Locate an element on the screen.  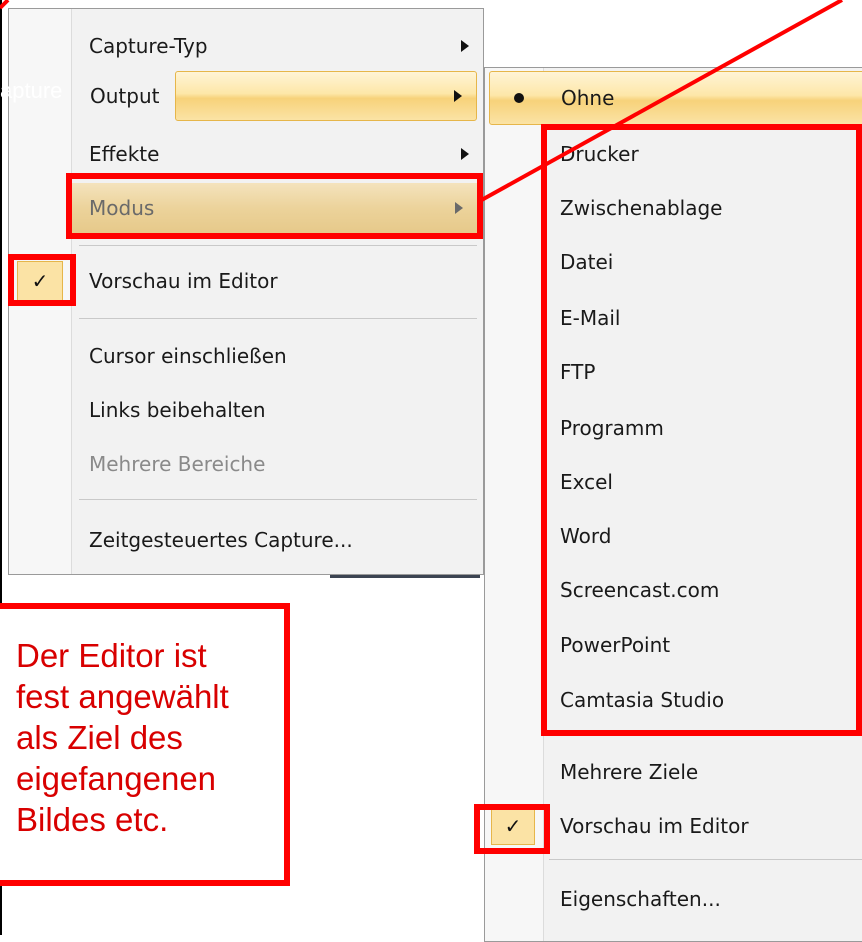
menu-item-output: Output is located at coordinates (283, 96).